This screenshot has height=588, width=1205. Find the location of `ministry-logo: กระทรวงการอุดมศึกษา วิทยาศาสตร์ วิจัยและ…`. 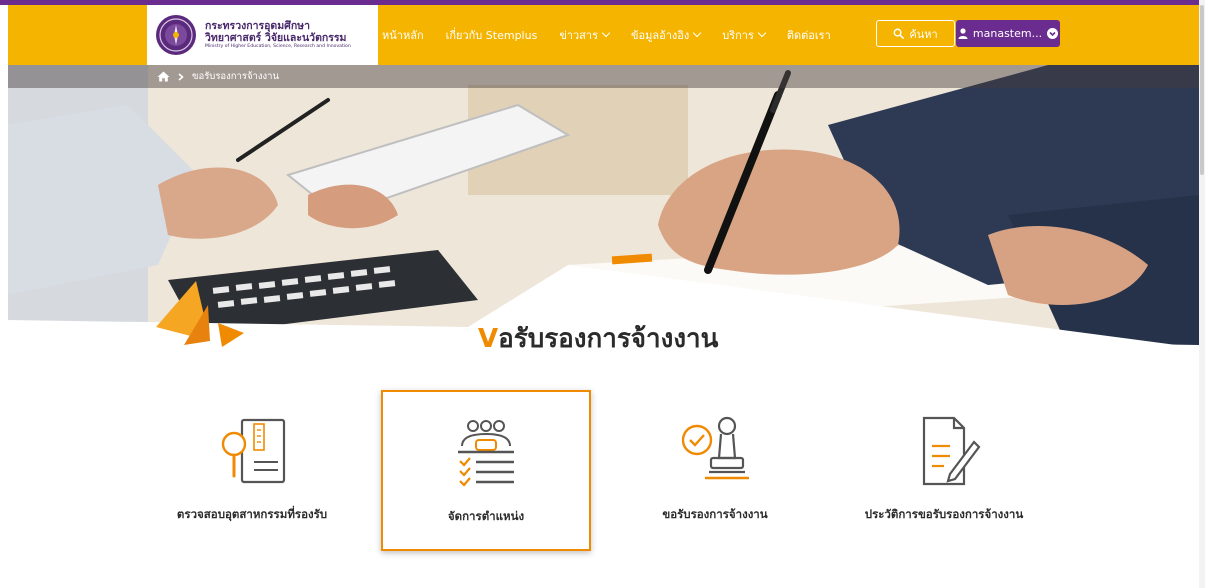

ministry-logo: กระทรวงการอุดมศึกษา วิทยาศาสตร์ วิจัยและ… is located at coordinates (262, 35).